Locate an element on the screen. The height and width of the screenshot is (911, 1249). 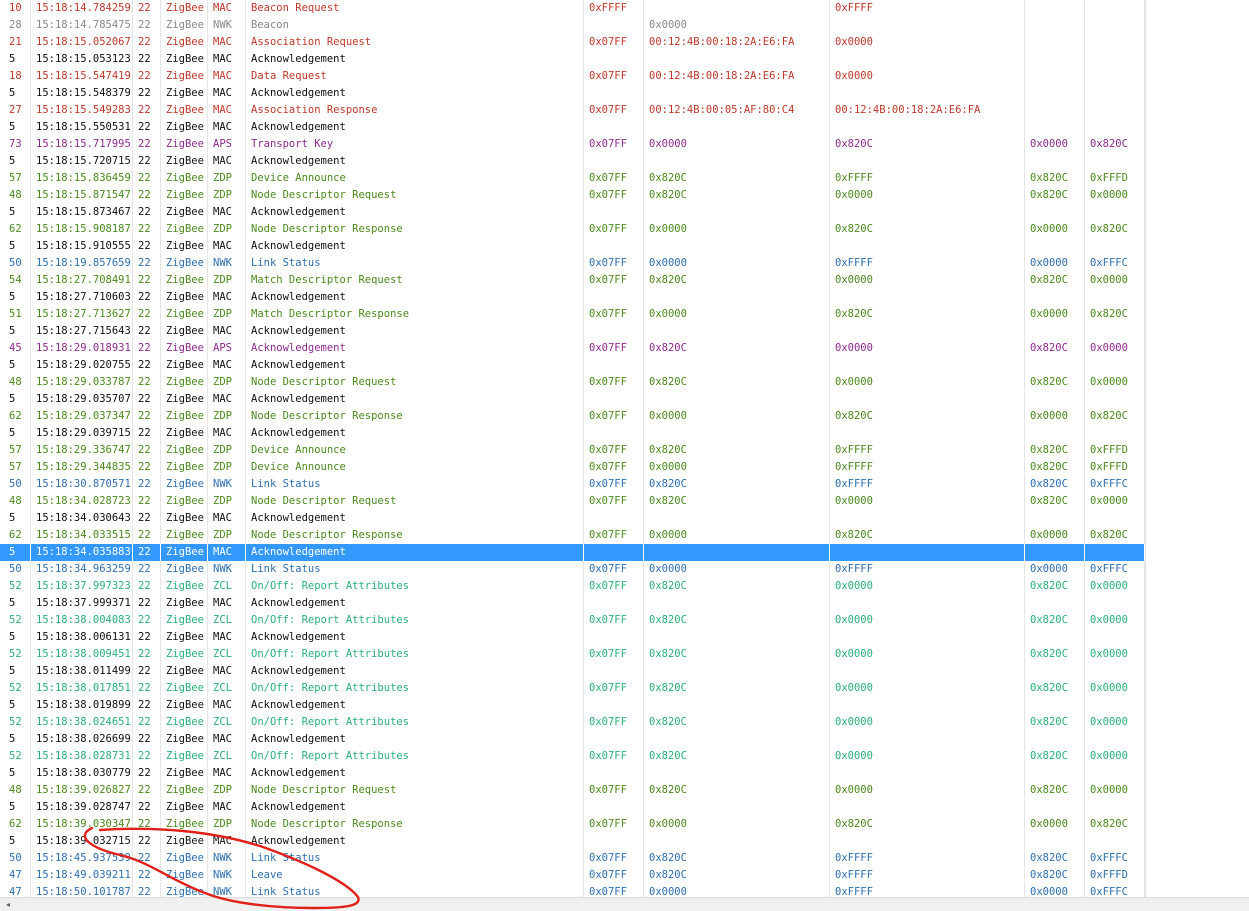
packet-length: 21 is located at coordinates (17, 42).